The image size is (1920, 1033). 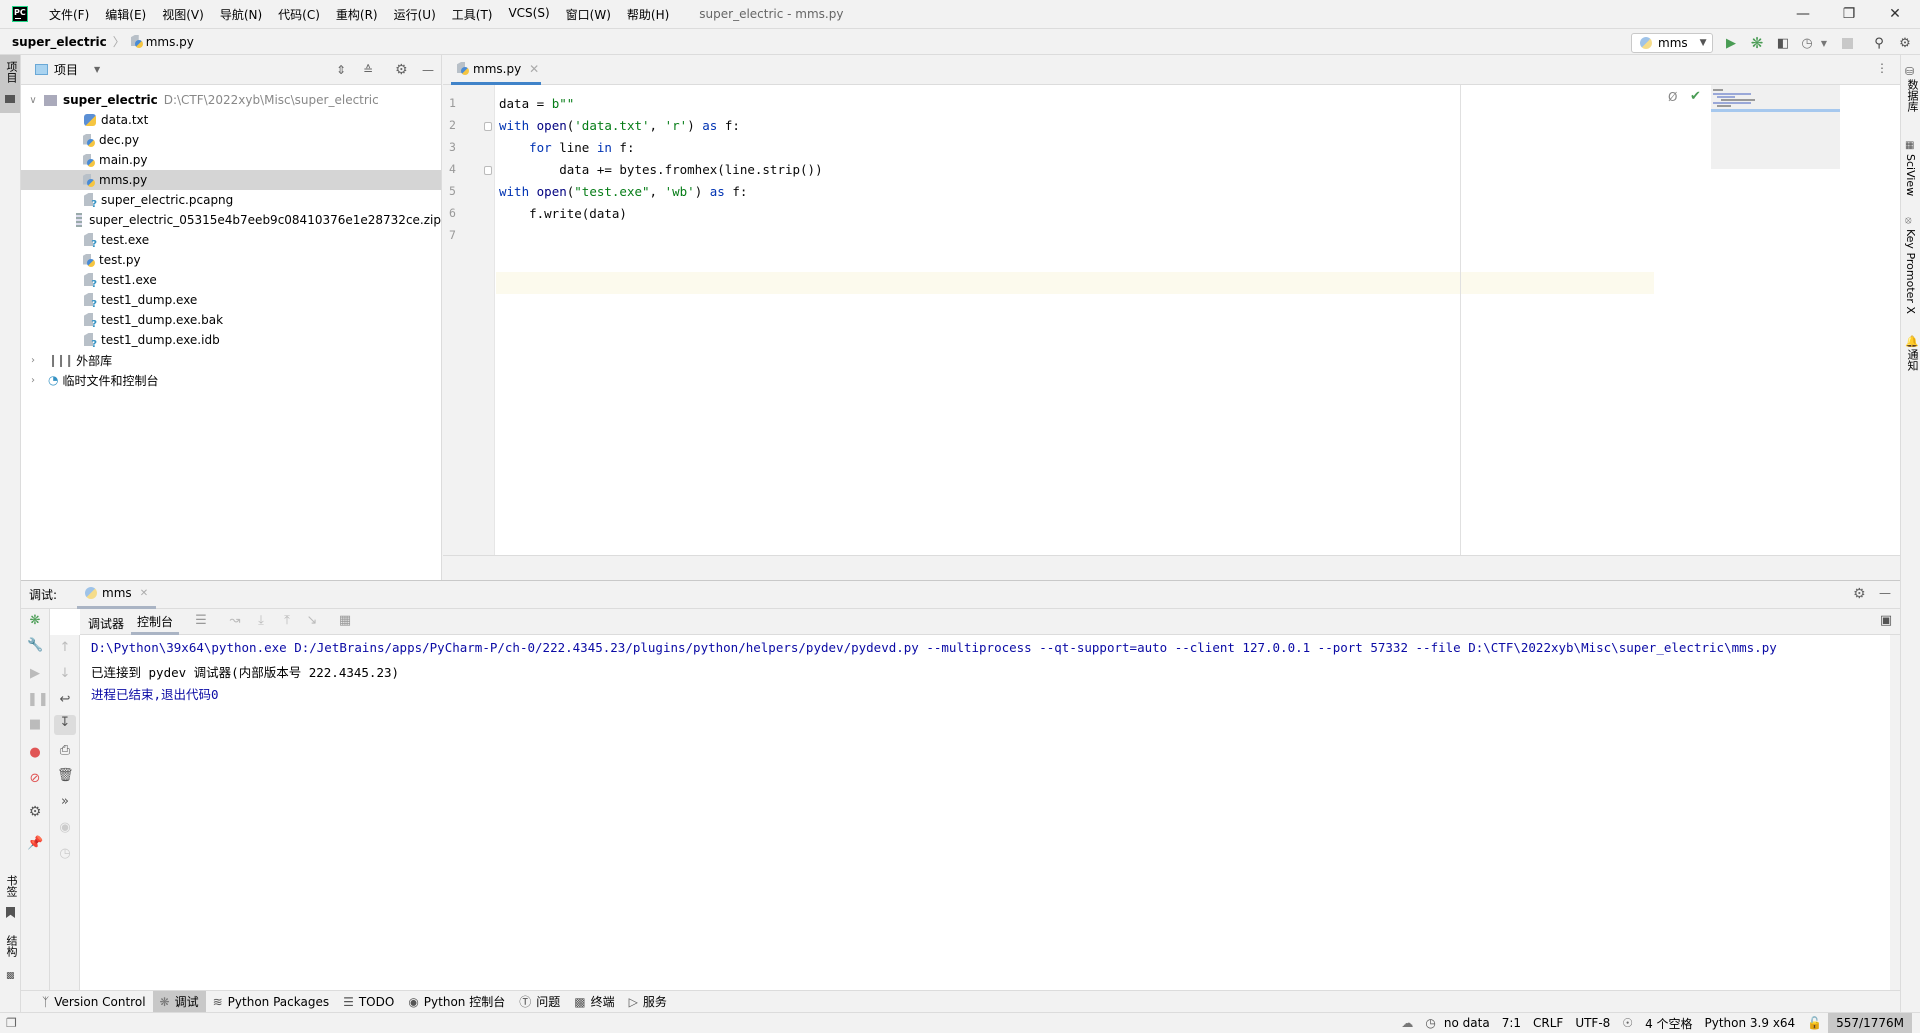 I want to click on code-line: for line in f:, so click(x=566, y=147).